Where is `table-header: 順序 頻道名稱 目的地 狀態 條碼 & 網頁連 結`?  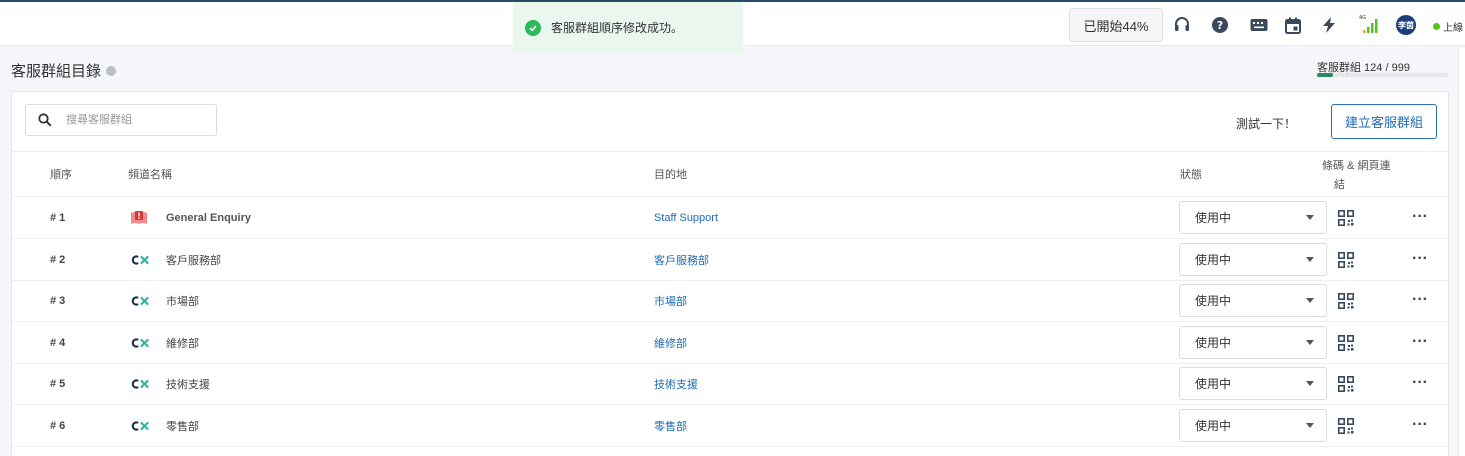 table-header: 順序 頻道名稱 目的地 狀態 條碼 & 網頁連 結 is located at coordinates (730, 174).